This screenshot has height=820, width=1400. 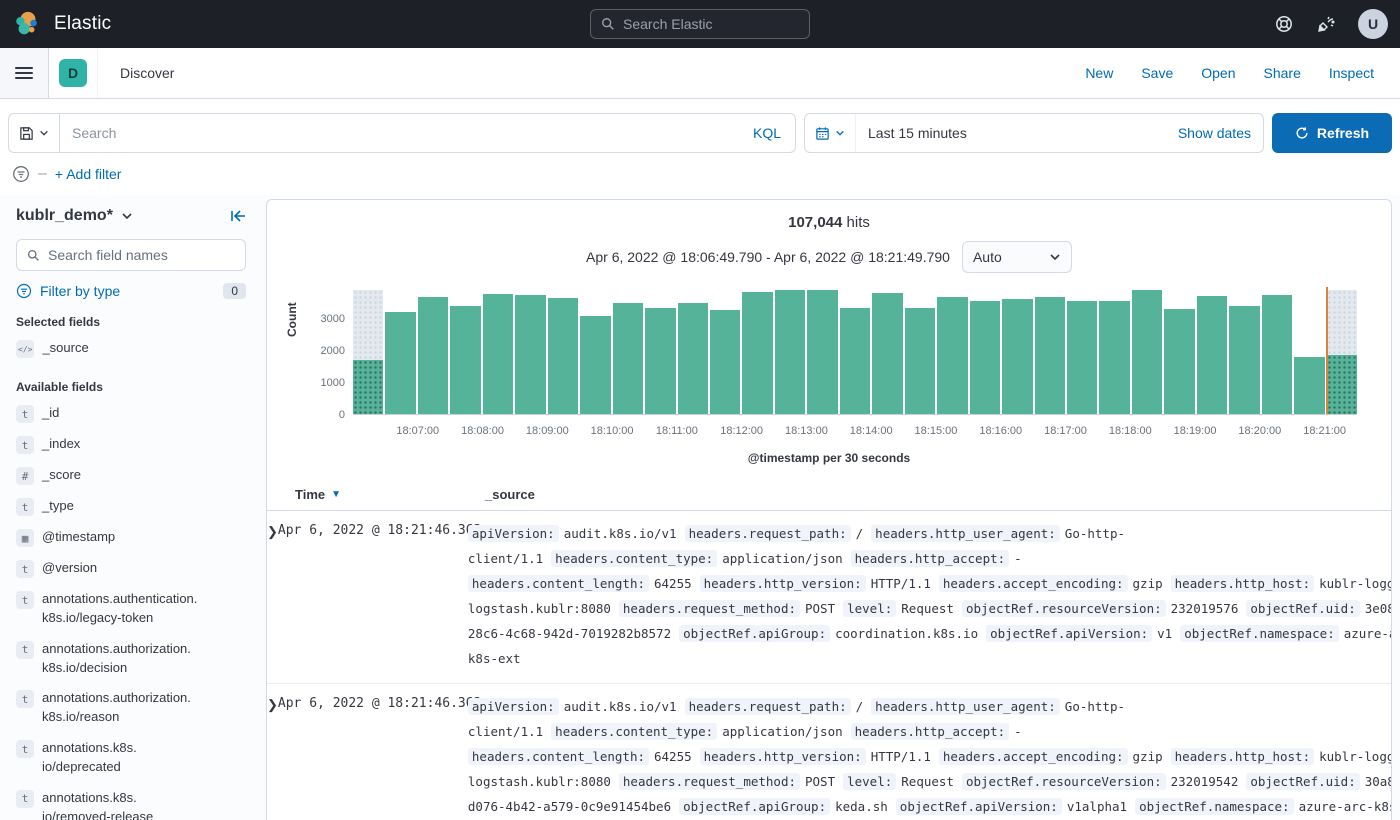 I want to click on field-key-pill: headers.http_accept:, so click(x=930, y=558).